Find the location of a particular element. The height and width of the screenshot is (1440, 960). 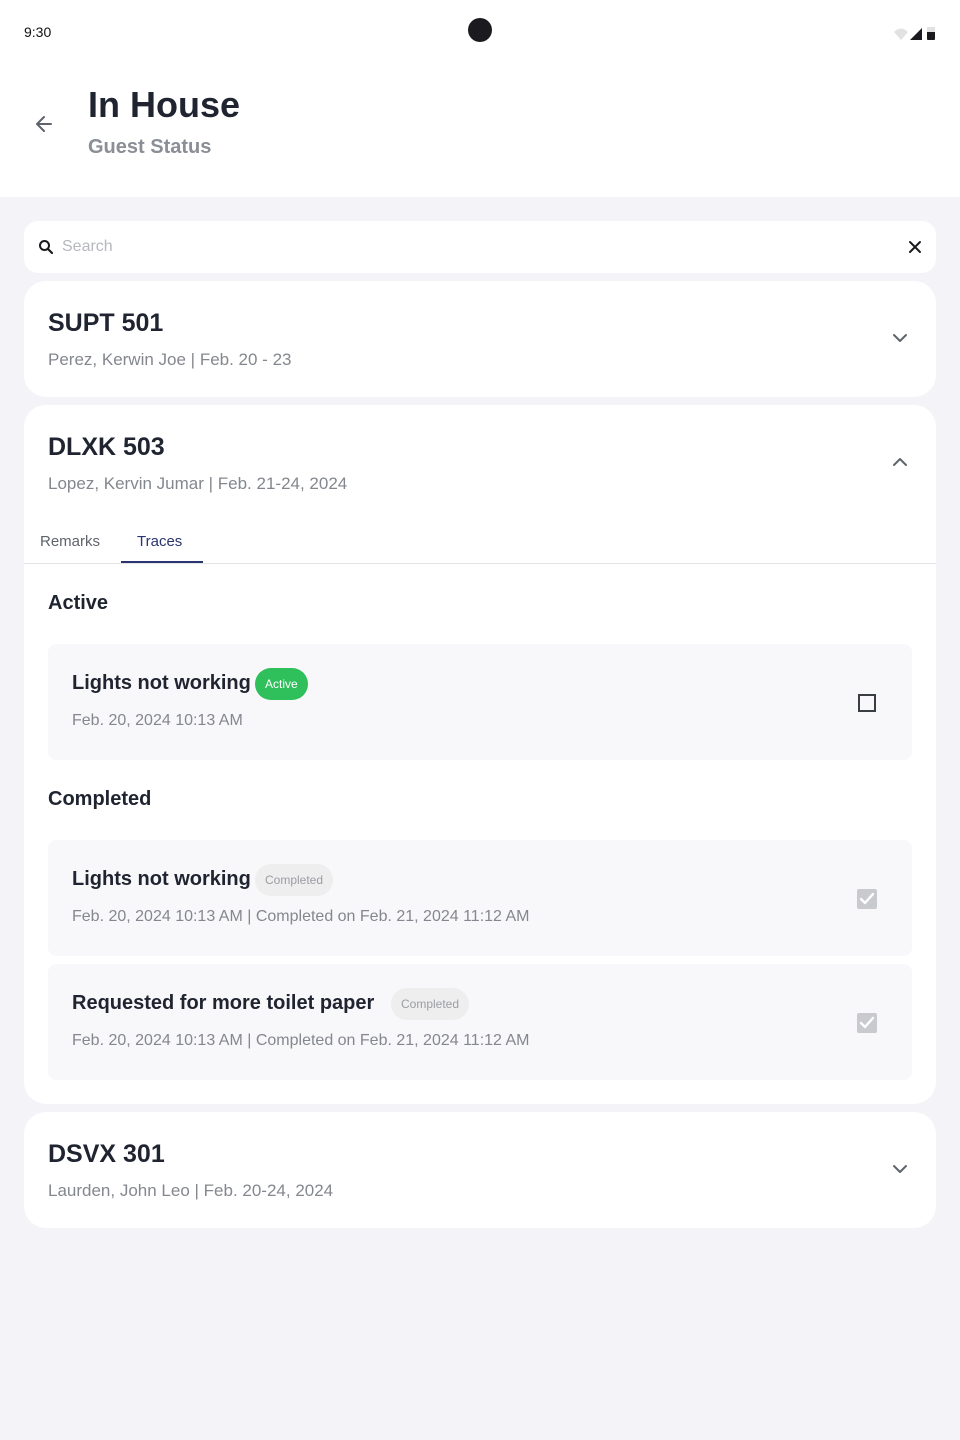

section-title-completed: Completed is located at coordinates (100, 799).